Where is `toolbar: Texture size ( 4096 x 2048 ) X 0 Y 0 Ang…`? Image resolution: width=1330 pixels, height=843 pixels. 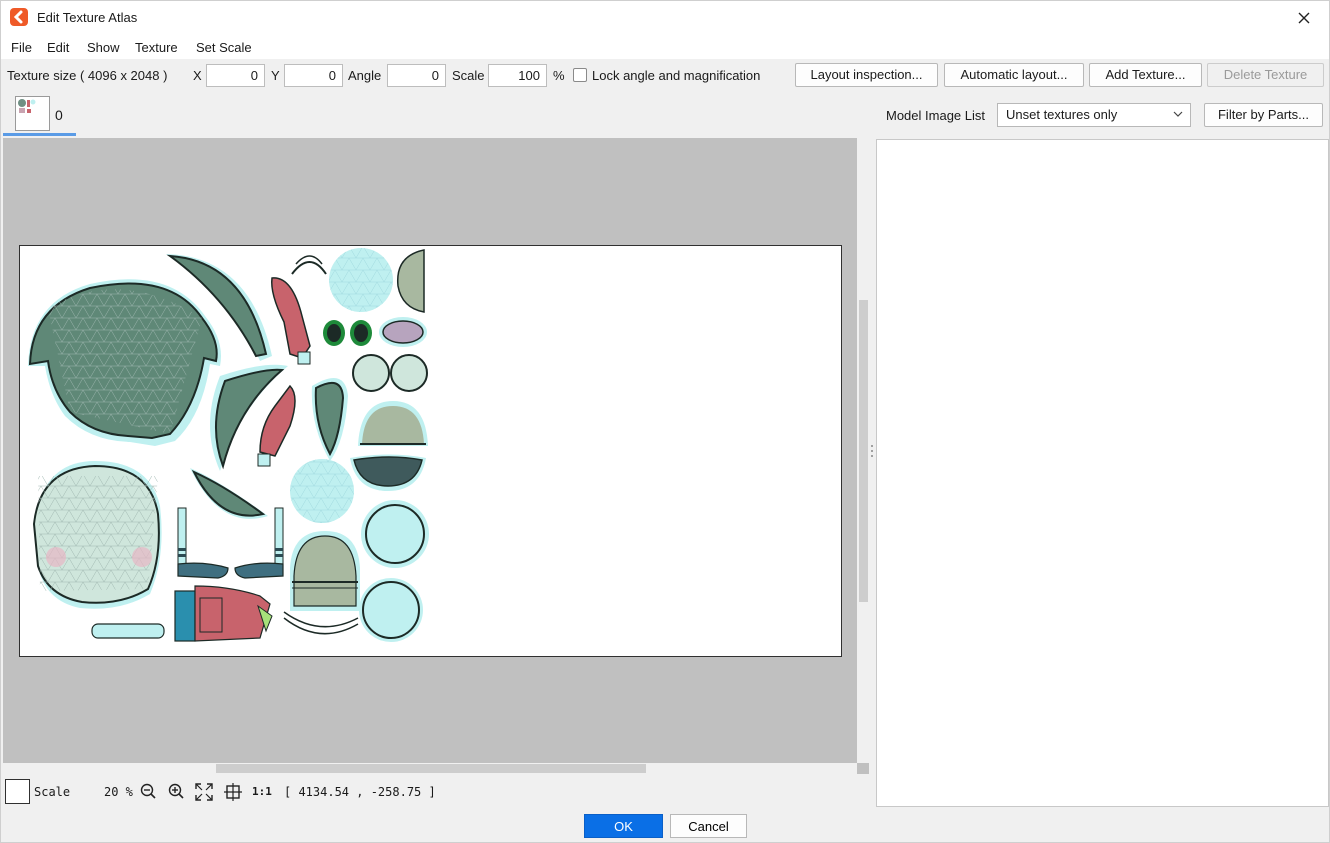 toolbar: Texture size ( 4096 x 2048 ) X 0 Y 0 Ang… is located at coordinates (665, 75).